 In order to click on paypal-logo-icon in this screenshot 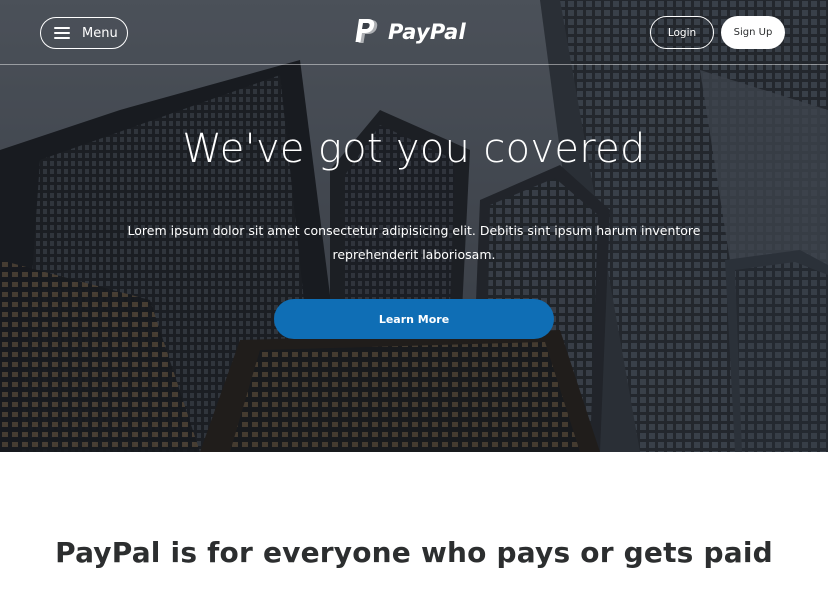, I will do `click(366, 31)`.